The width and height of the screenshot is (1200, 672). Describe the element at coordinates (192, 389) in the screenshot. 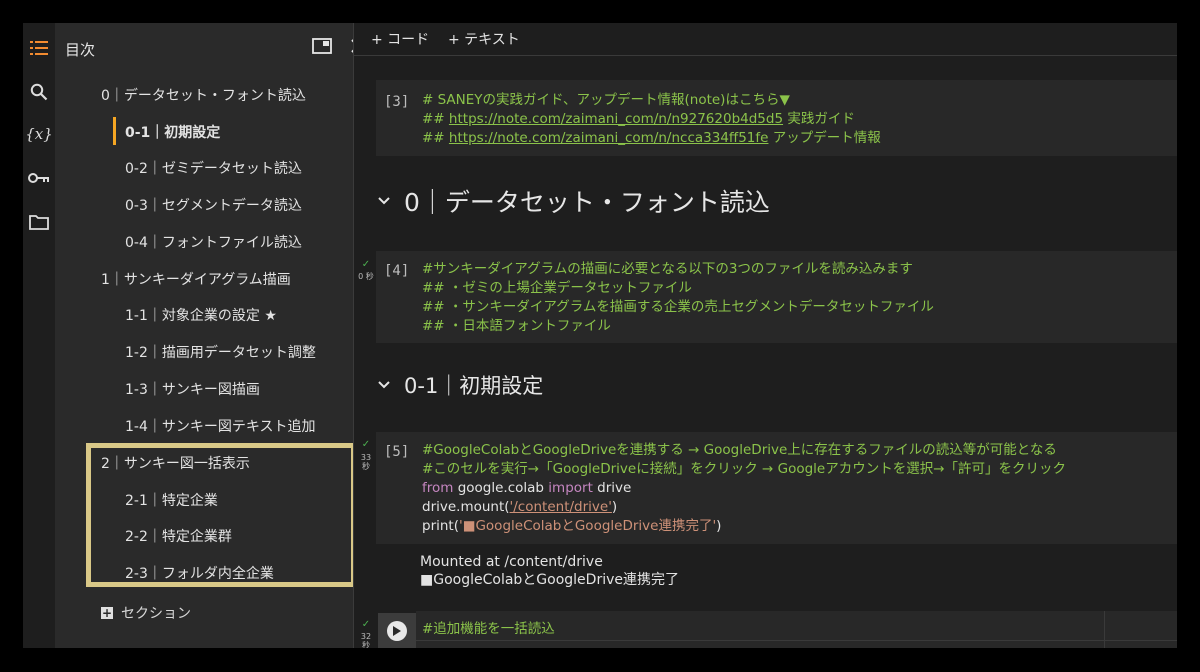

I see `toc-item-1-3: 1-3｜サンキー図描画` at that location.